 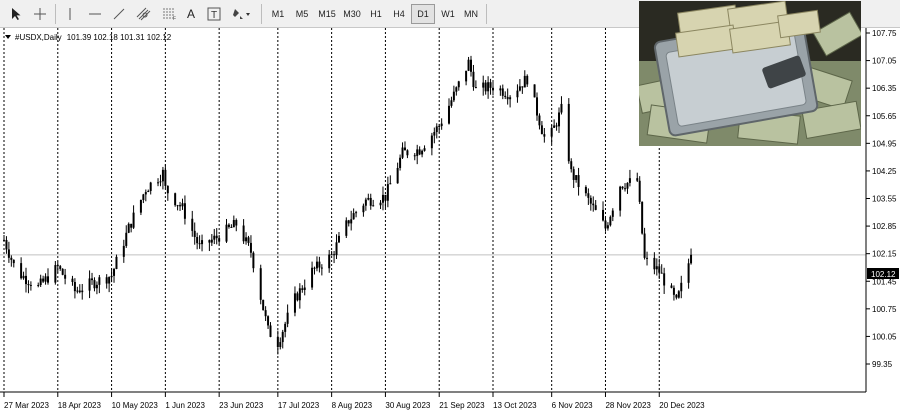 I want to click on chart-menu-triangle-icon, so click(x=8, y=37).